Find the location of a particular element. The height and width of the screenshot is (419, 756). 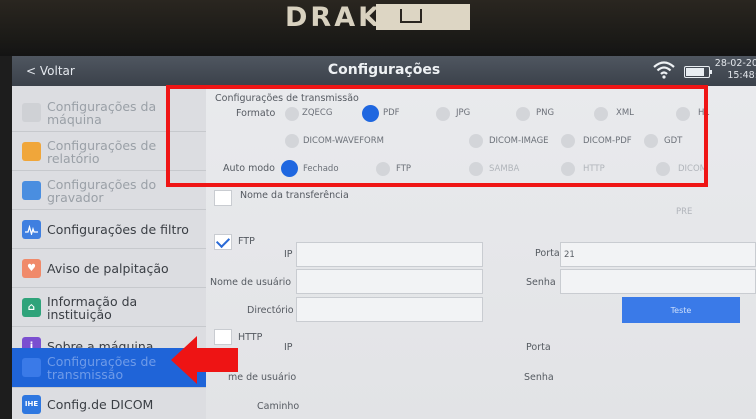

battery-level is located at coordinates (695, 72).